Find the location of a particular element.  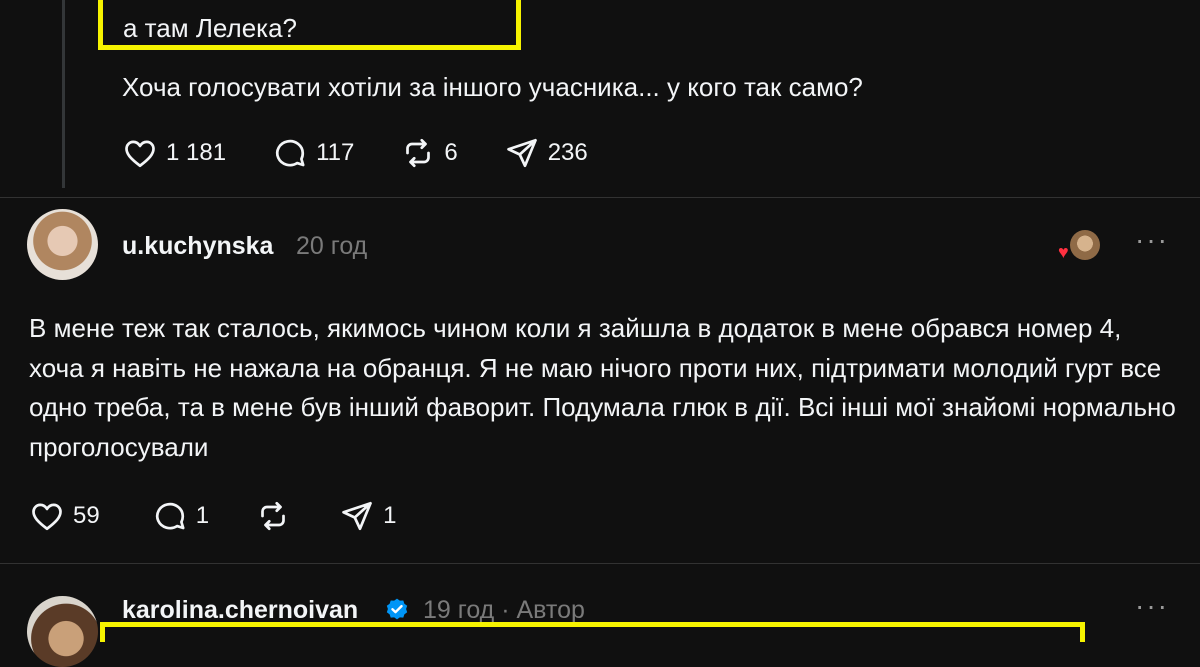

share-button: 236 is located at coordinates (546, 153).